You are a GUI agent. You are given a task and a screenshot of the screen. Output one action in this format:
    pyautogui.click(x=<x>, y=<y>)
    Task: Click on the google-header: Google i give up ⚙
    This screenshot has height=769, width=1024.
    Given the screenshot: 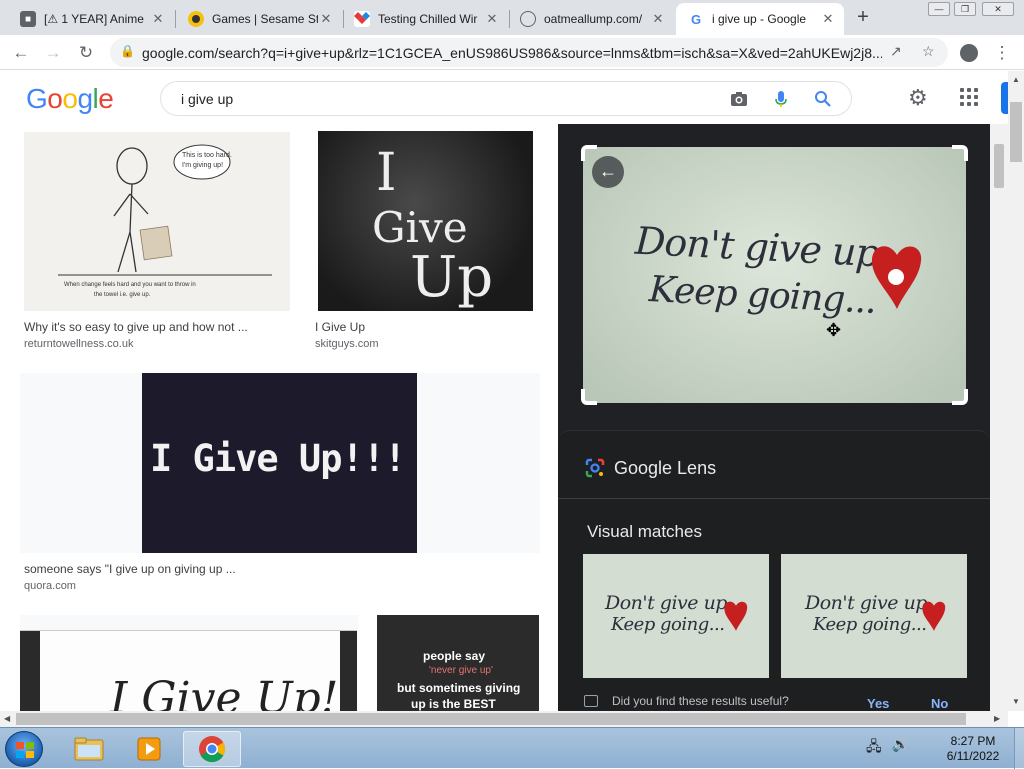 What is the action you would take?
    pyautogui.click(x=504, y=97)
    